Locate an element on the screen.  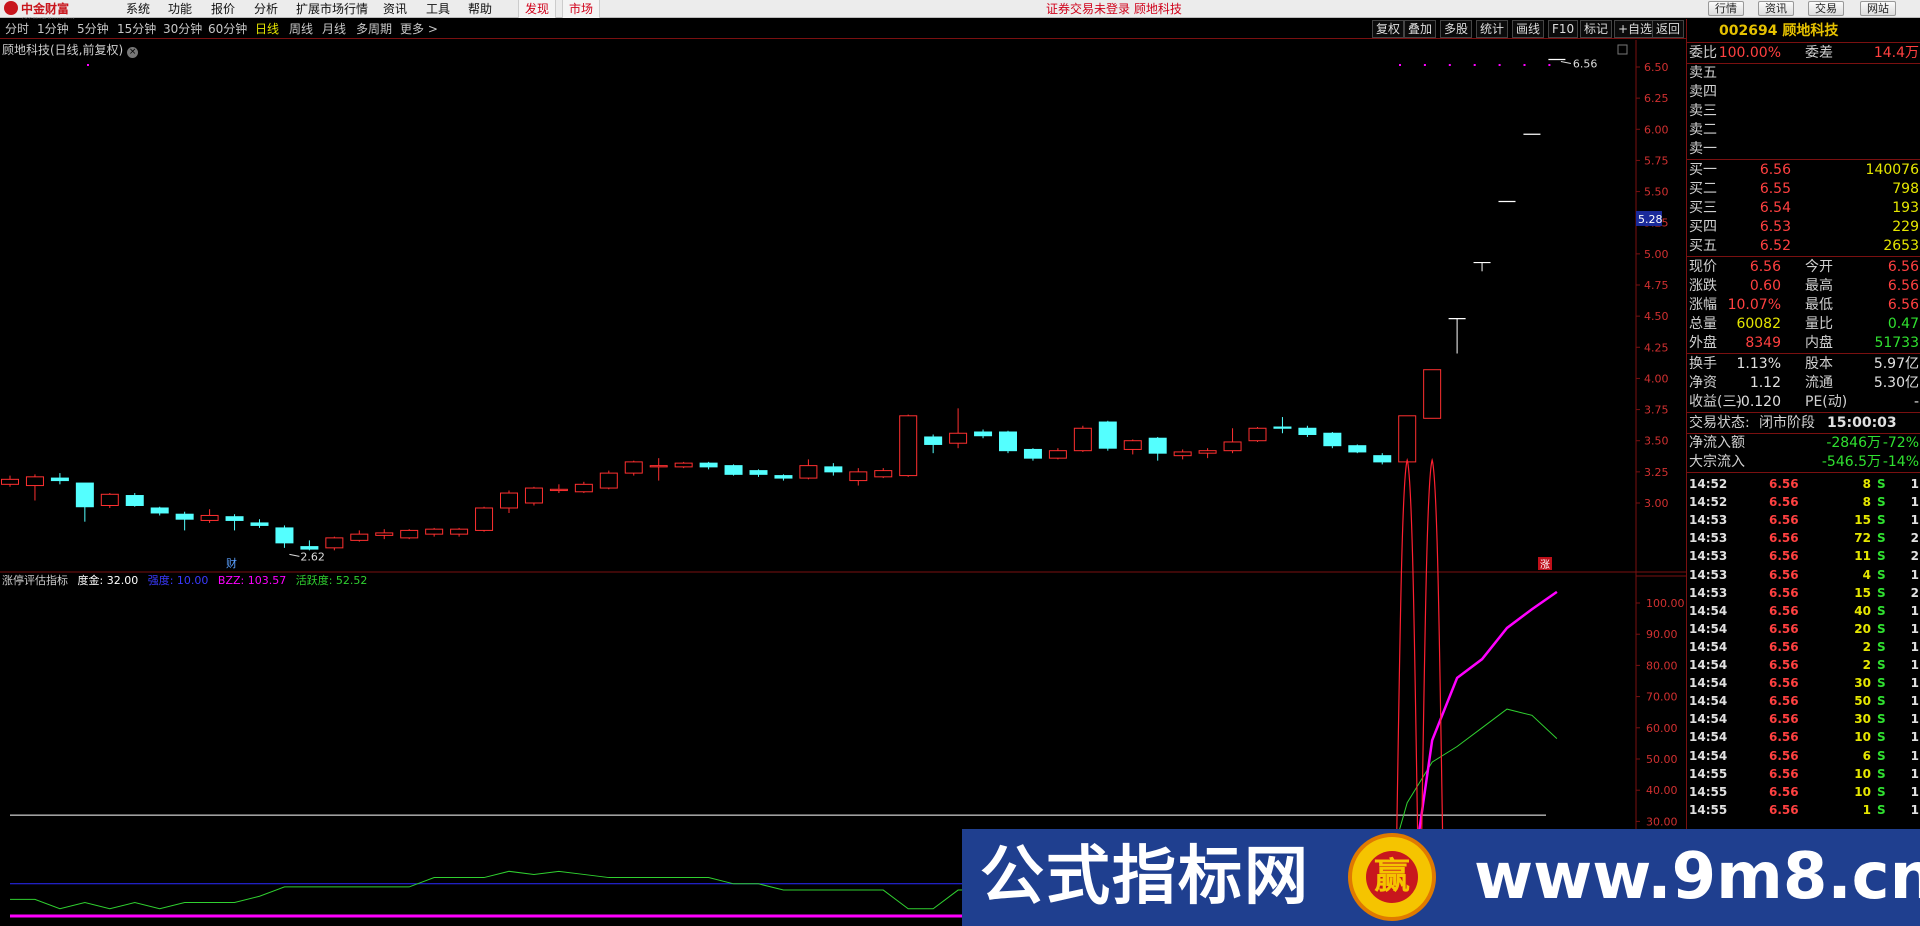
stat-row: 收益(三) -0.120 PE(动) - is located at coordinates (1803, 402).